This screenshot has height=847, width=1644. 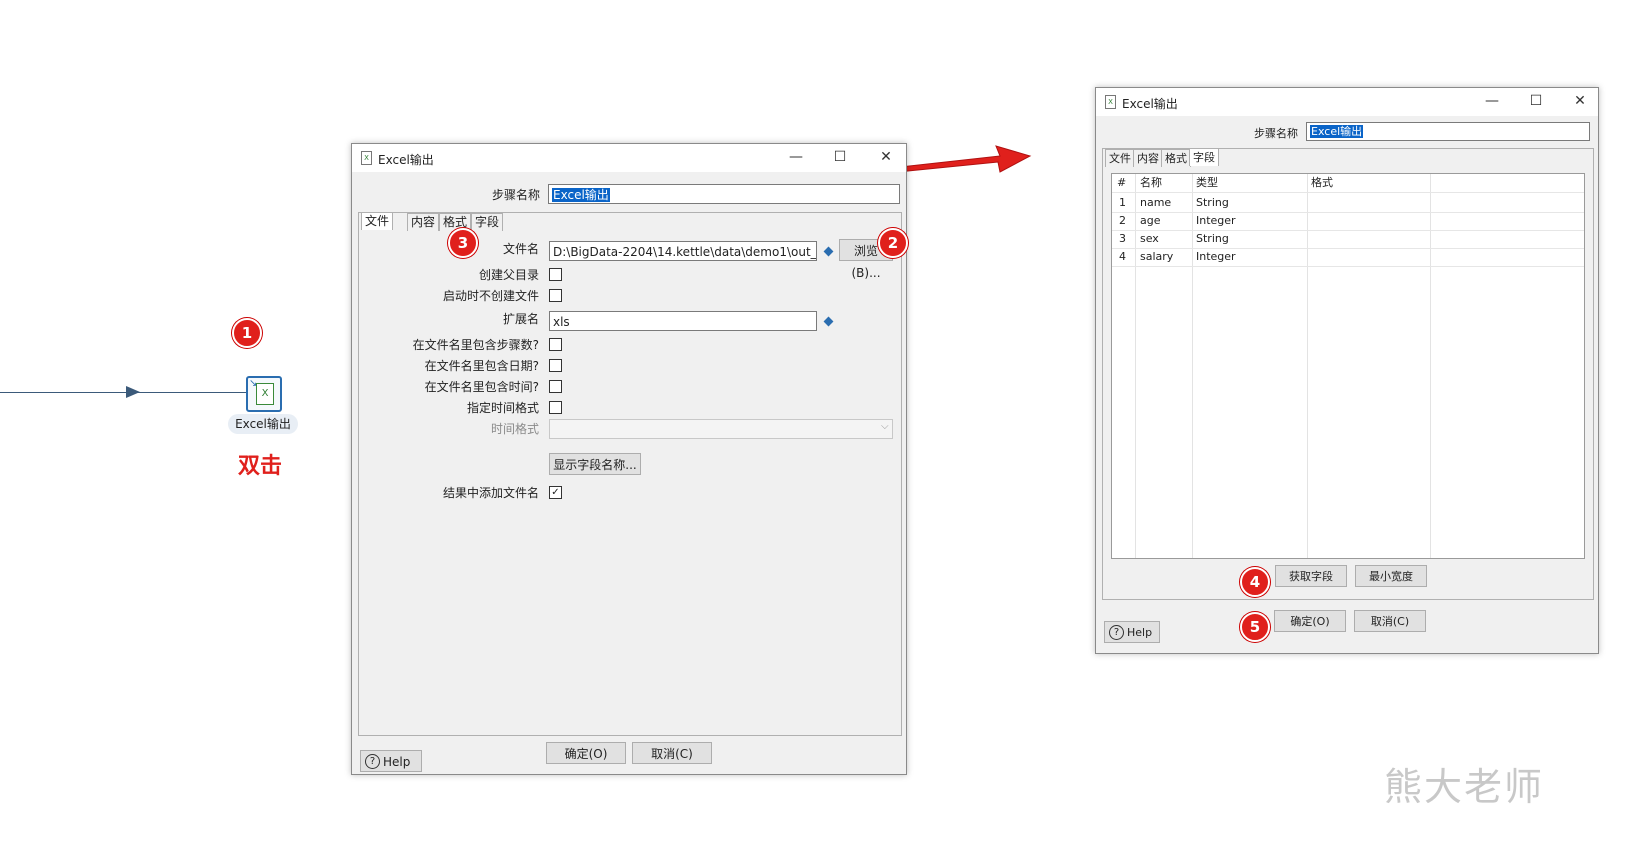 What do you see at coordinates (1322, 183) in the screenshot?
I see `column-header: 格式` at bounding box center [1322, 183].